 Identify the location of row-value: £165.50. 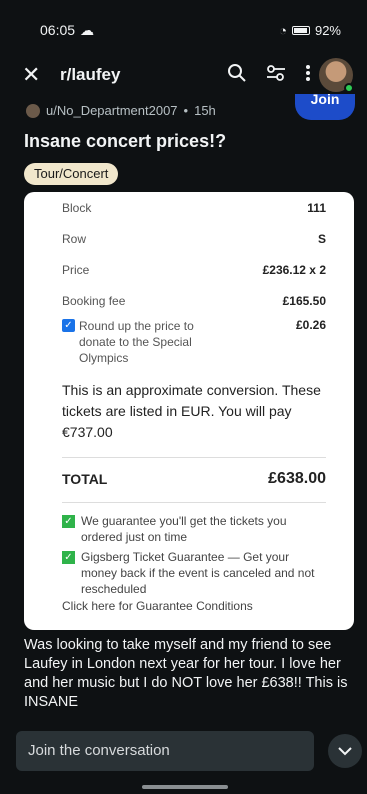
(304, 300).